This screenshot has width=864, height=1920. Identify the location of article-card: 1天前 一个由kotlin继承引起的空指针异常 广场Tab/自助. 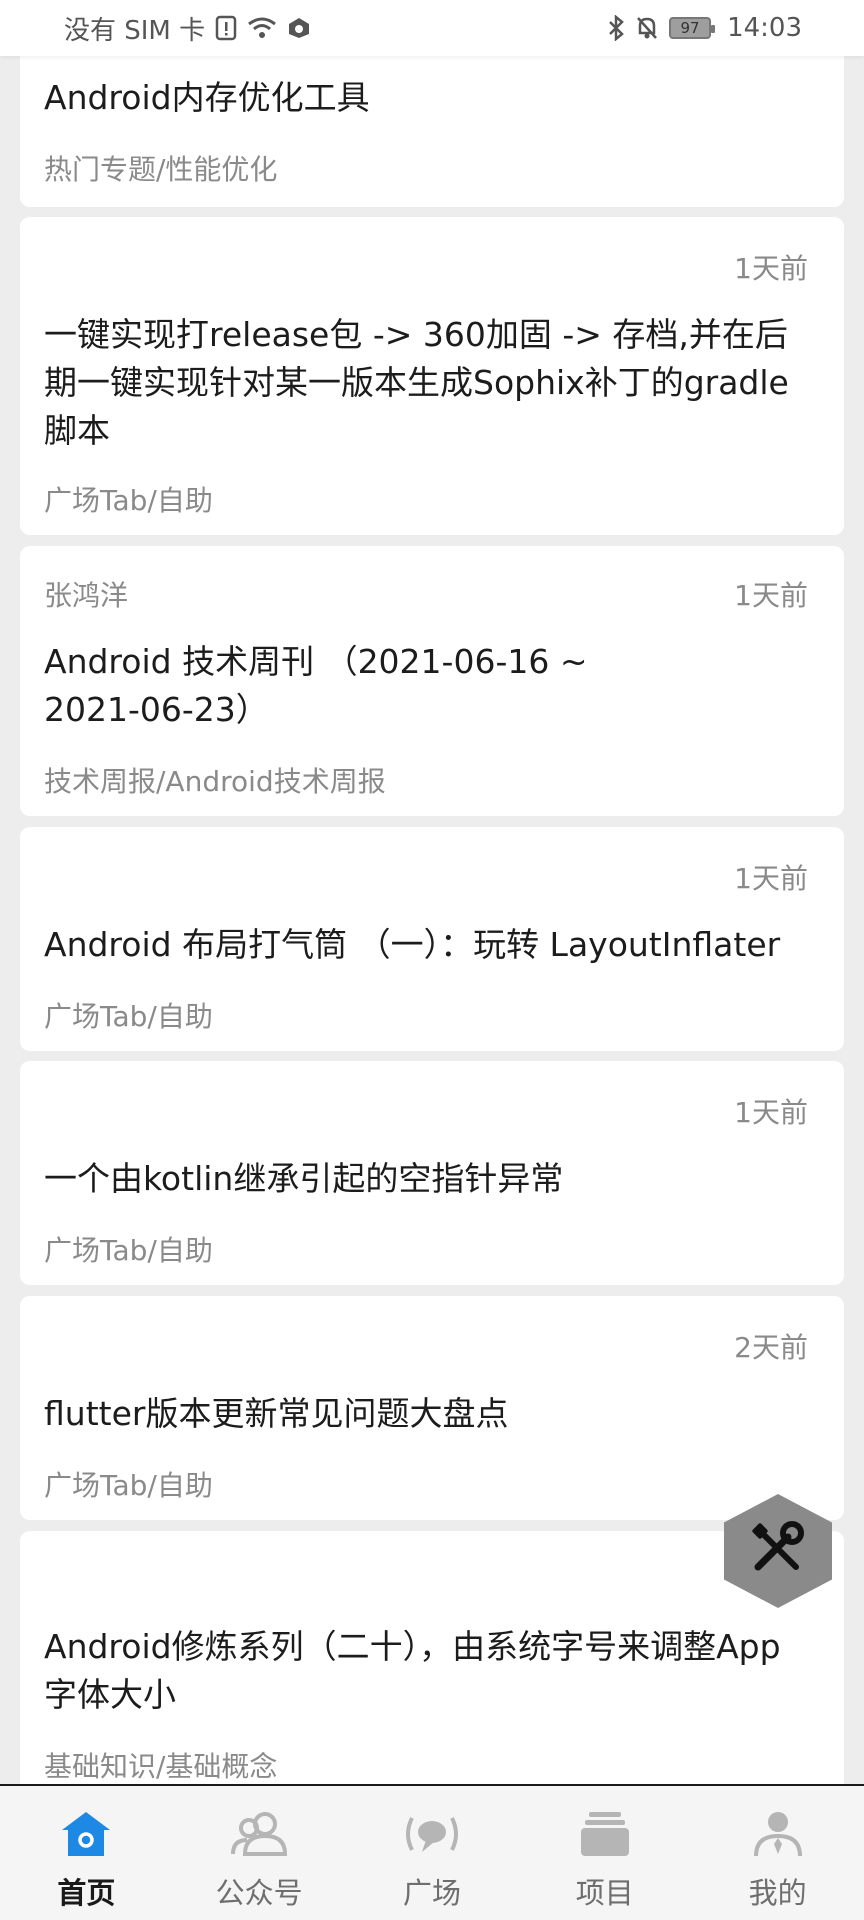
(432, 1173).